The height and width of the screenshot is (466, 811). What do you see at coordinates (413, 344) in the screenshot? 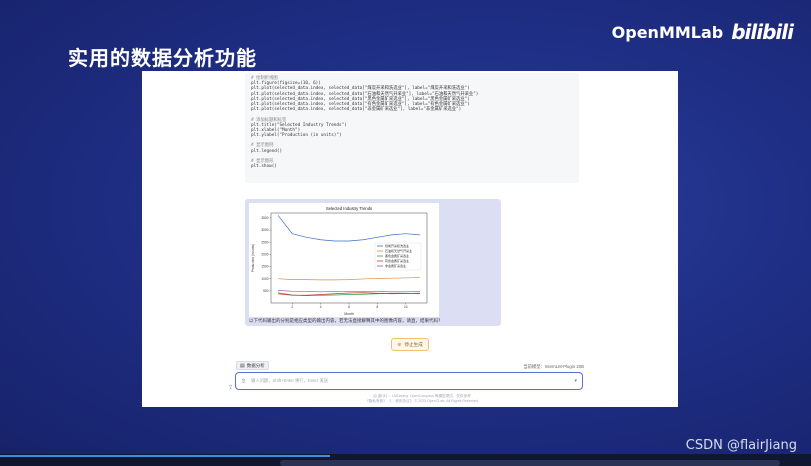
I see `stop-button-label: 停止生成` at bounding box center [413, 344].